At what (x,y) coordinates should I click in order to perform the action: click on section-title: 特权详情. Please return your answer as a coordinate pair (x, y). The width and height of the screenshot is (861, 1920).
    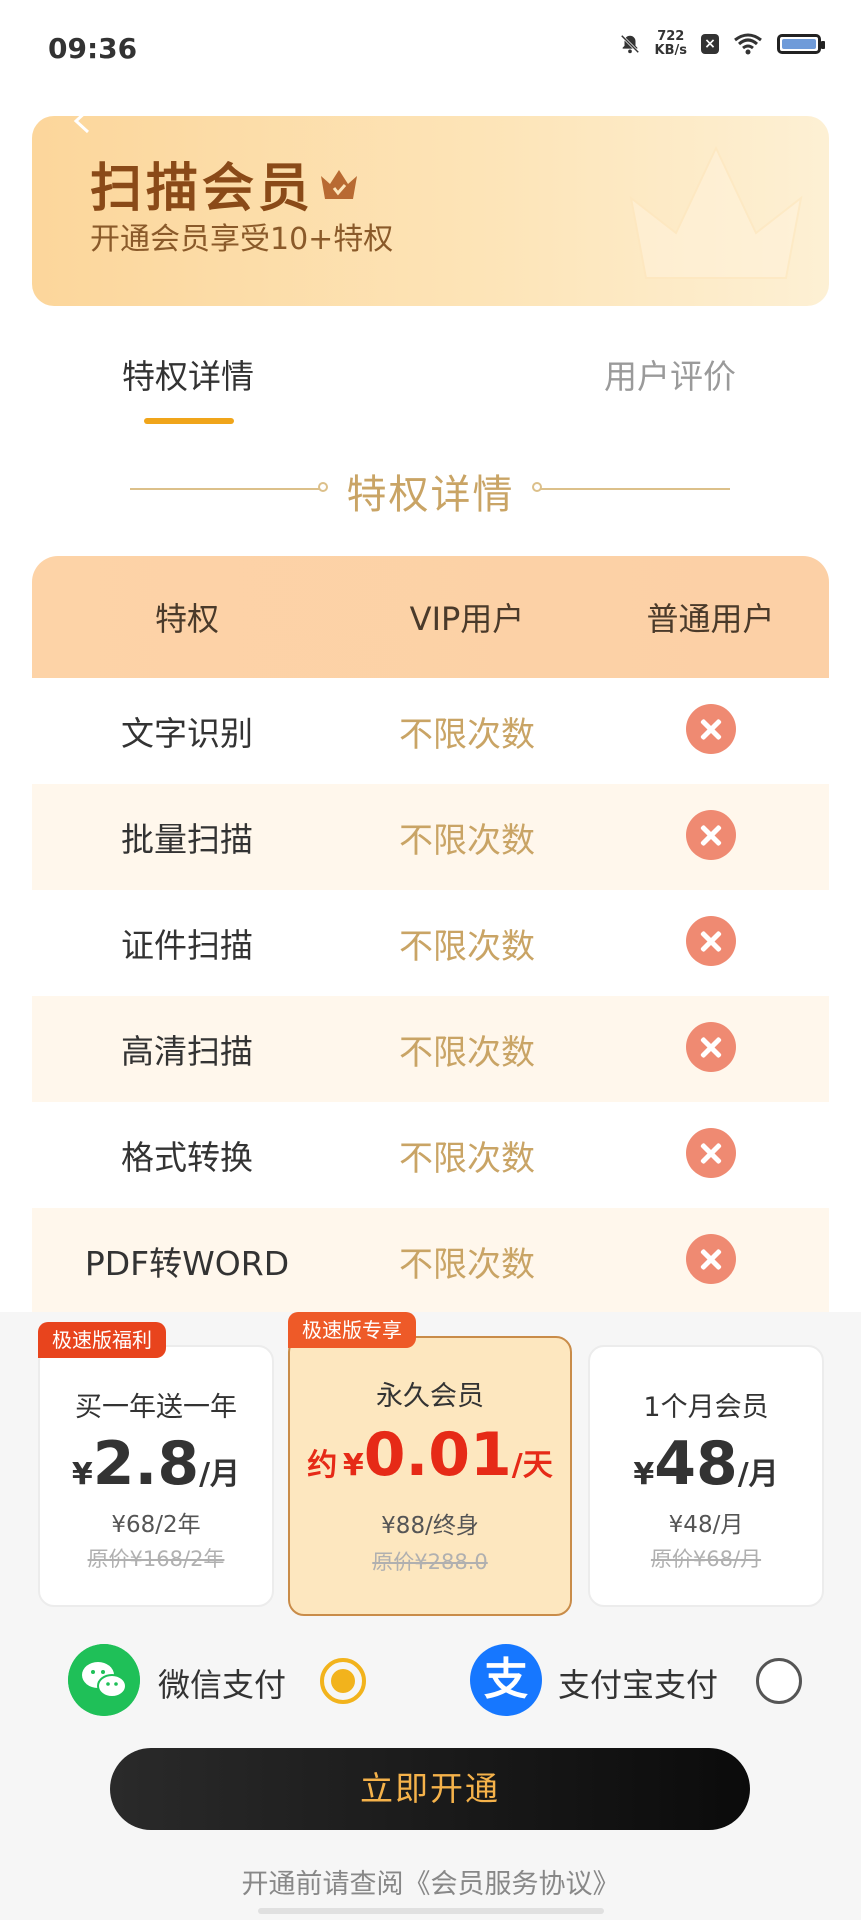
    Looking at the image, I should click on (430, 495).